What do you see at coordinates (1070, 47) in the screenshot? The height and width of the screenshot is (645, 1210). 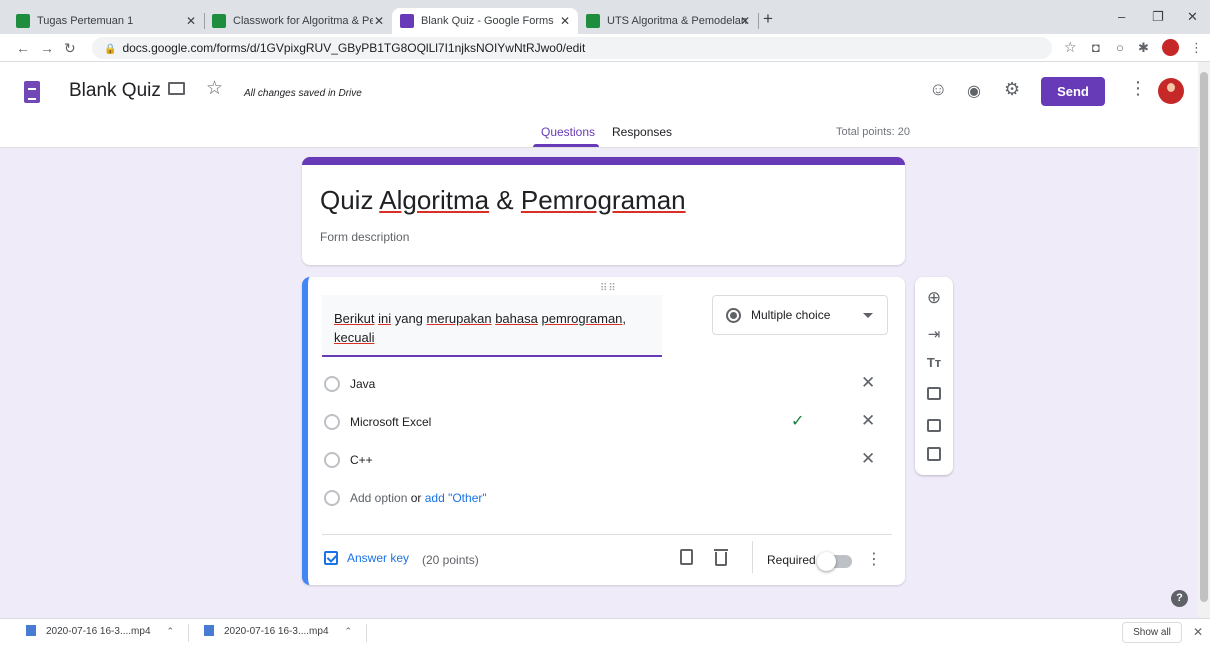 I see `bookmark-star-icon: ☆` at bounding box center [1070, 47].